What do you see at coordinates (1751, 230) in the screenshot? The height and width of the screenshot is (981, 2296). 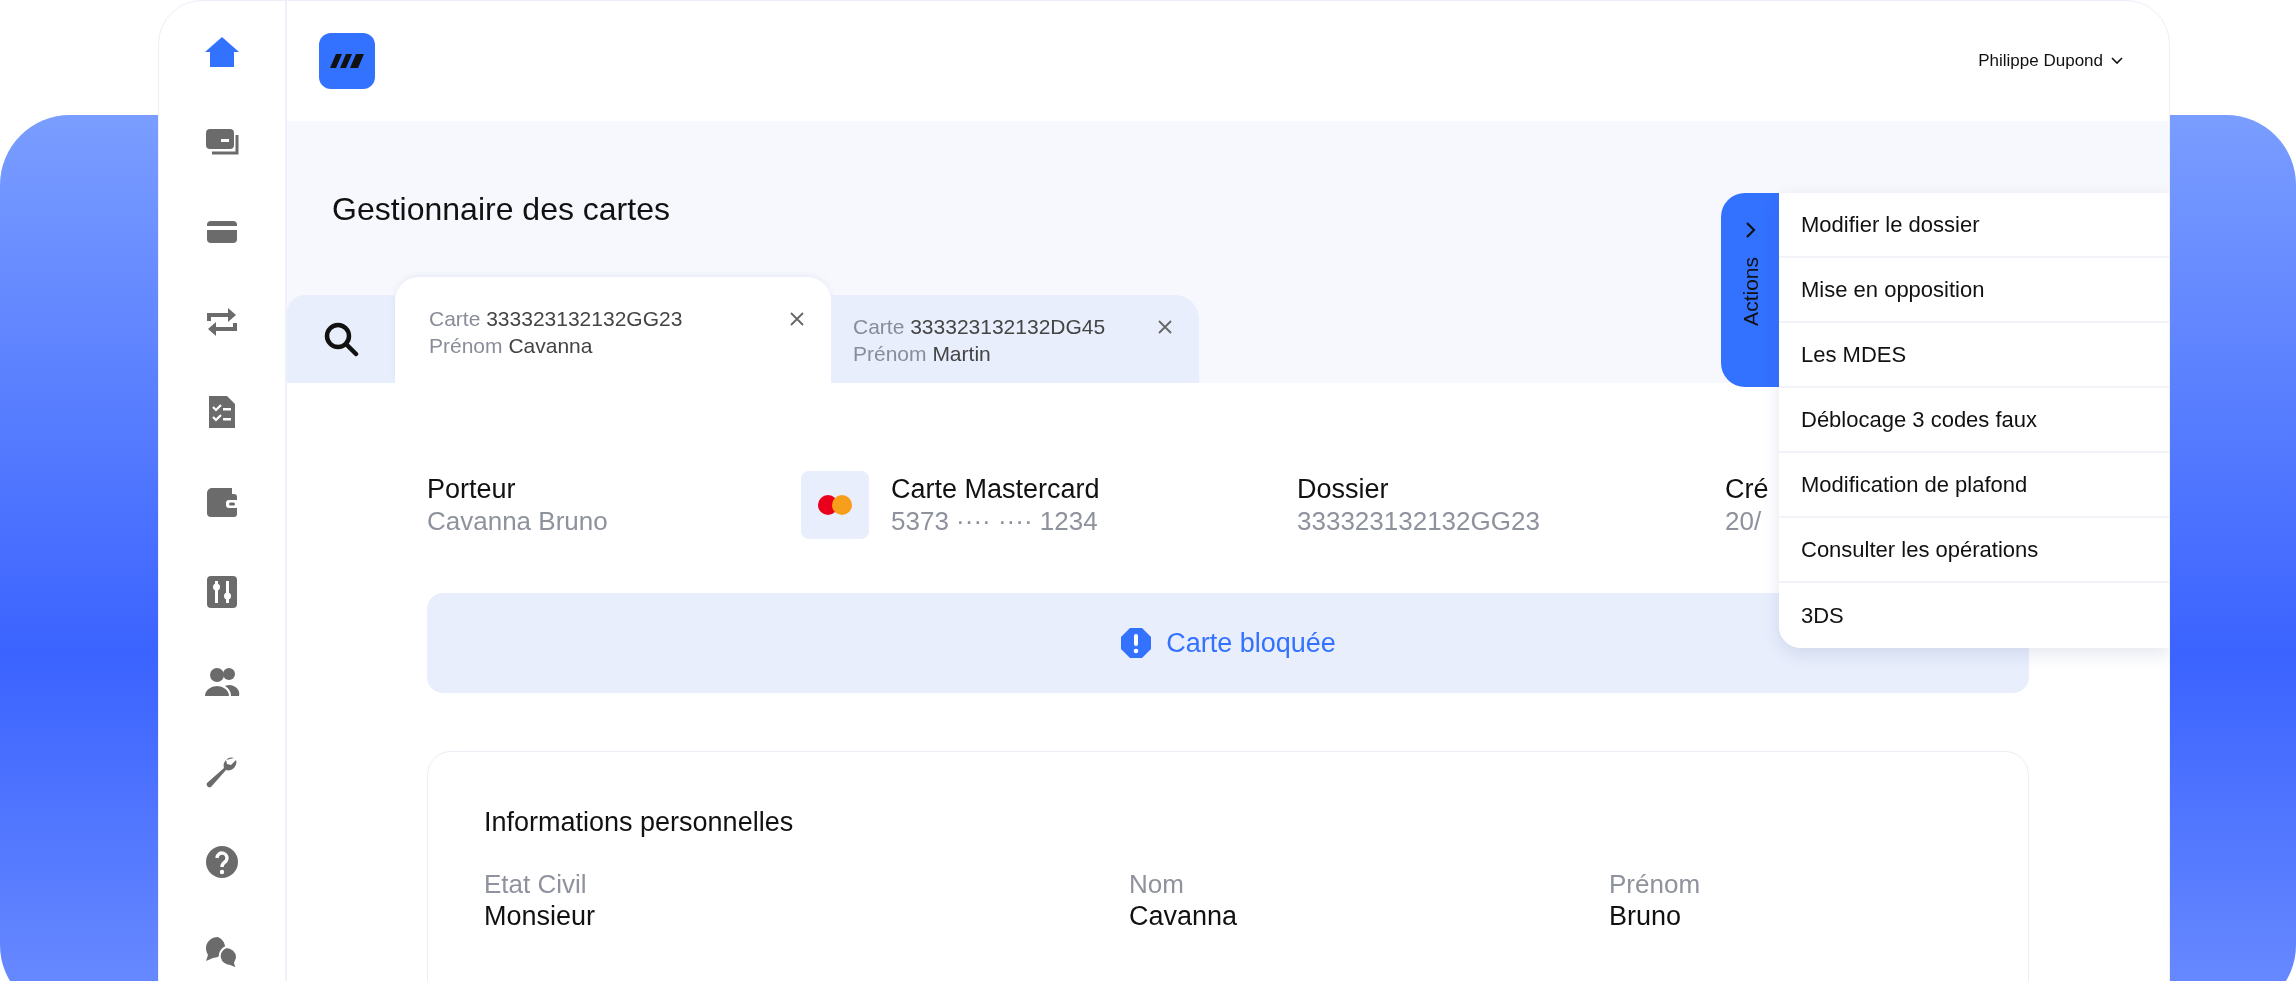 I see `chevron-right-icon` at bounding box center [1751, 230].